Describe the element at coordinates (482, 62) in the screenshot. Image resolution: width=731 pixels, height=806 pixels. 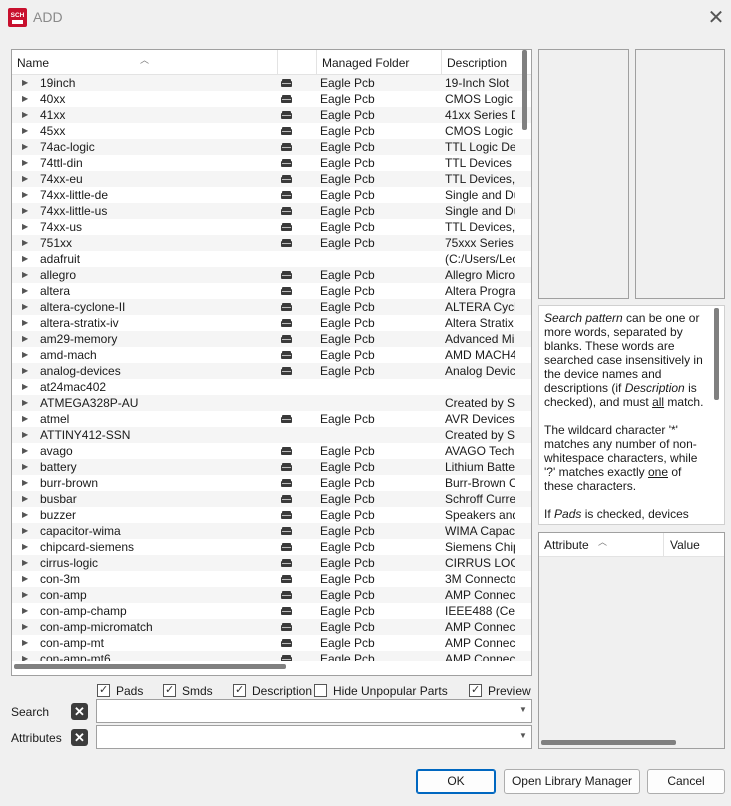
I see `column-header-description: Description` at that location.